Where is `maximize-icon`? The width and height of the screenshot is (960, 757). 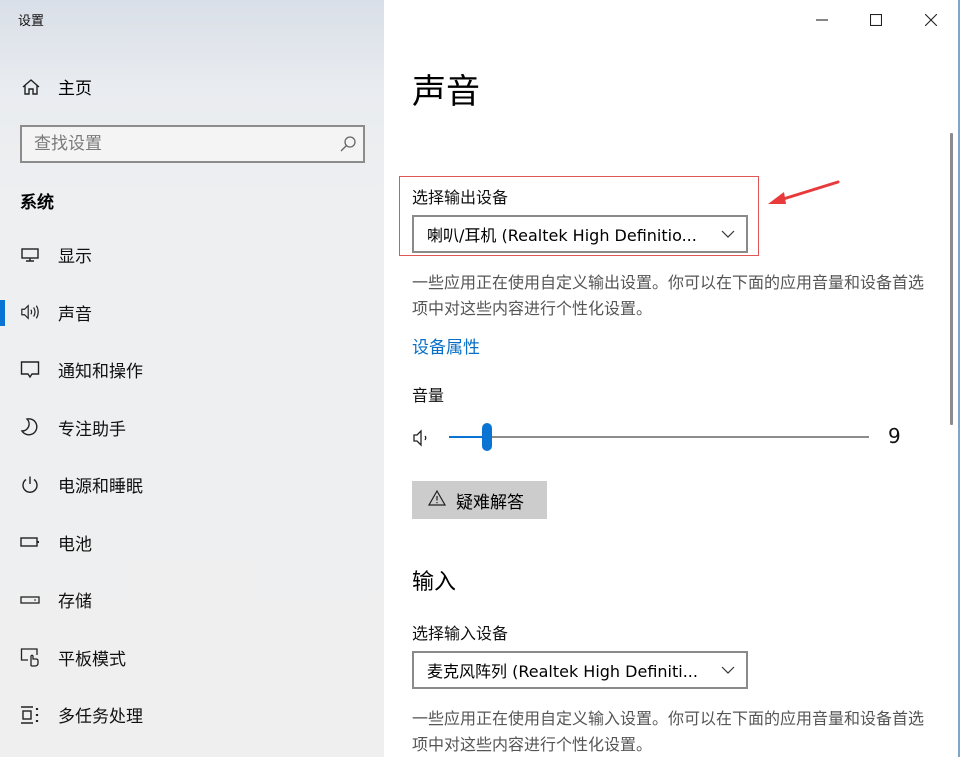
maximize-icon is located at coordinates (876, 20).